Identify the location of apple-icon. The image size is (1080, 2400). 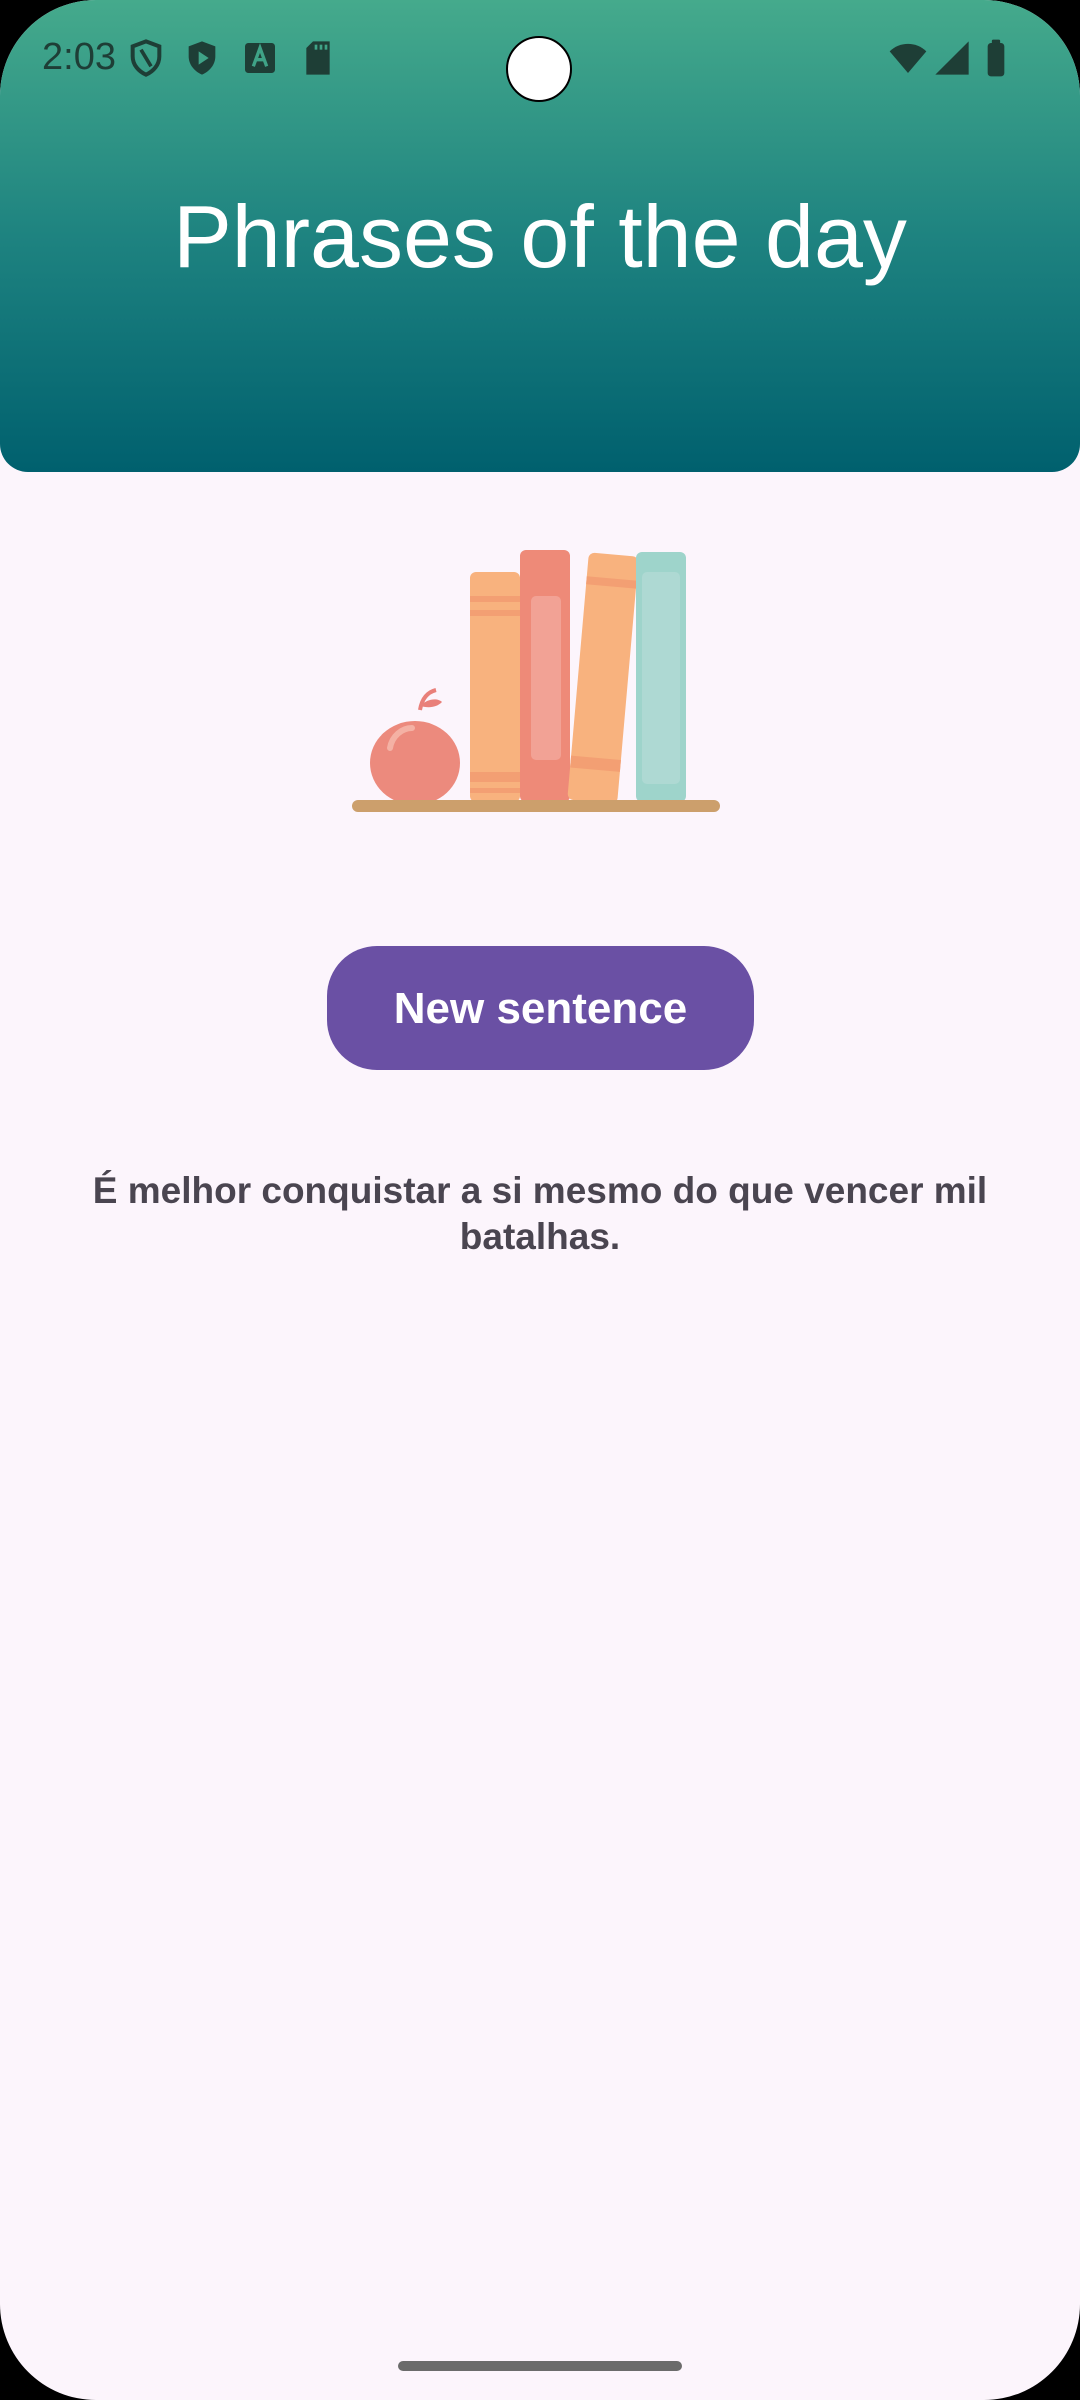
(415, 746).